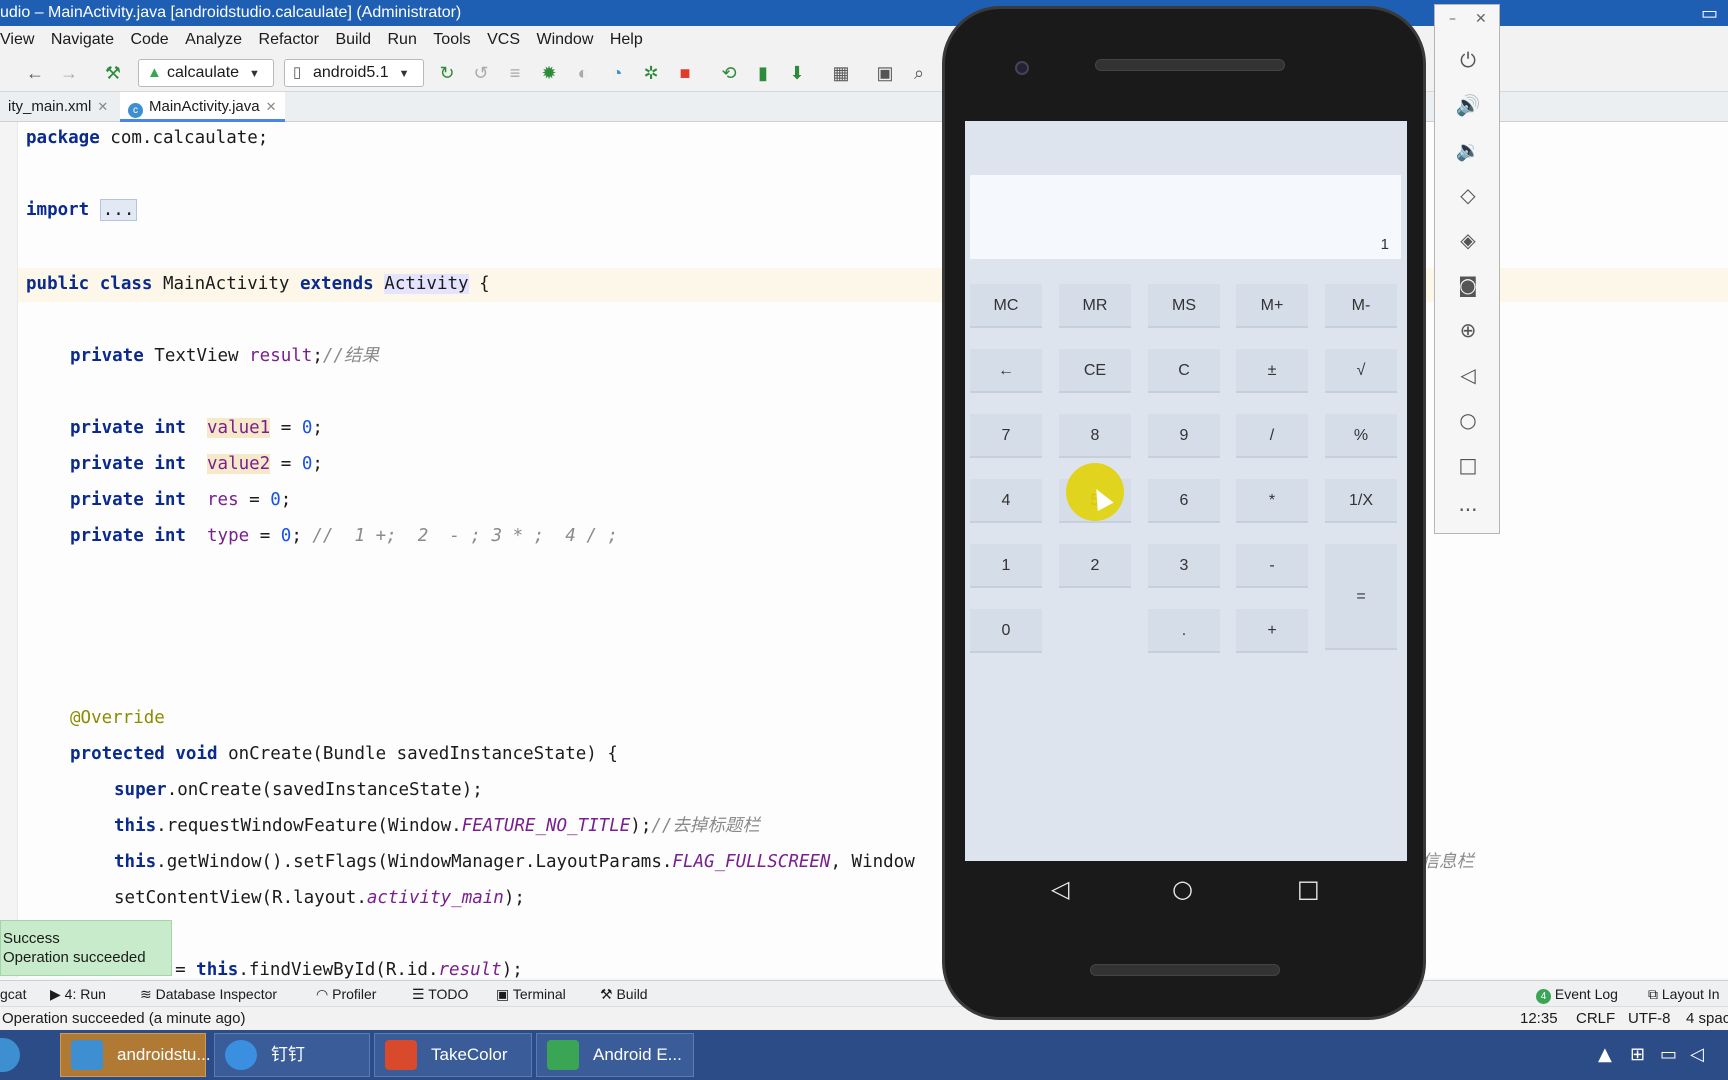  I want to click on terminal-icon: ▣, so click(885, 73).